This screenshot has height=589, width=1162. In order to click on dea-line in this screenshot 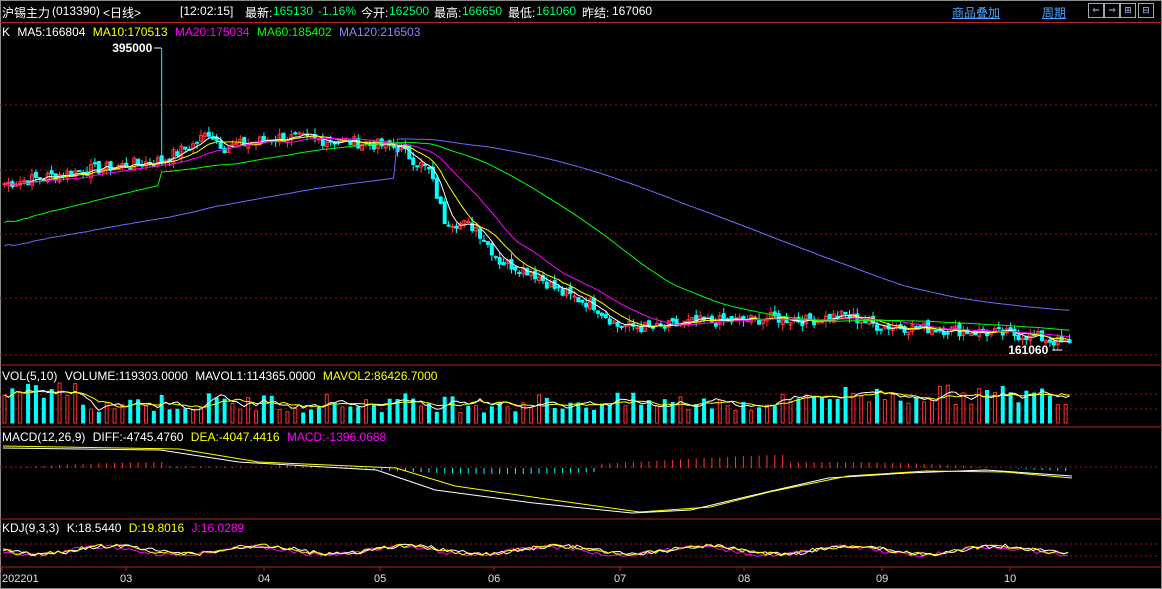, I will do `click(537, 479)`.